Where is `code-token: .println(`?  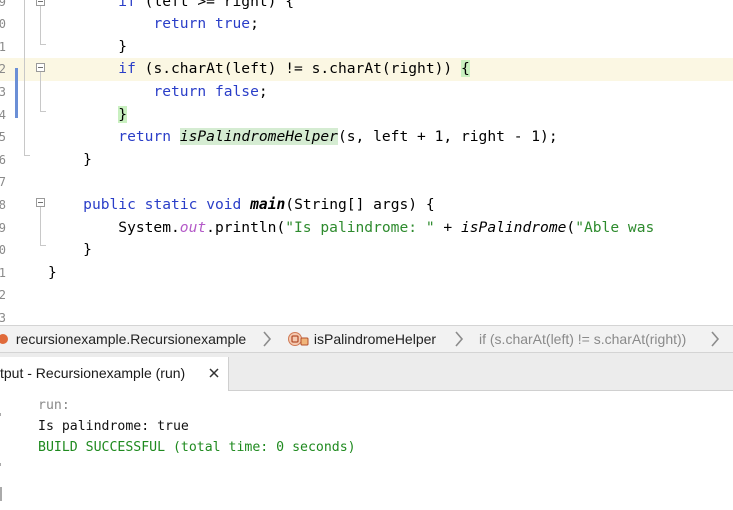
code-token: .println( is located at coordinates (246, 227).